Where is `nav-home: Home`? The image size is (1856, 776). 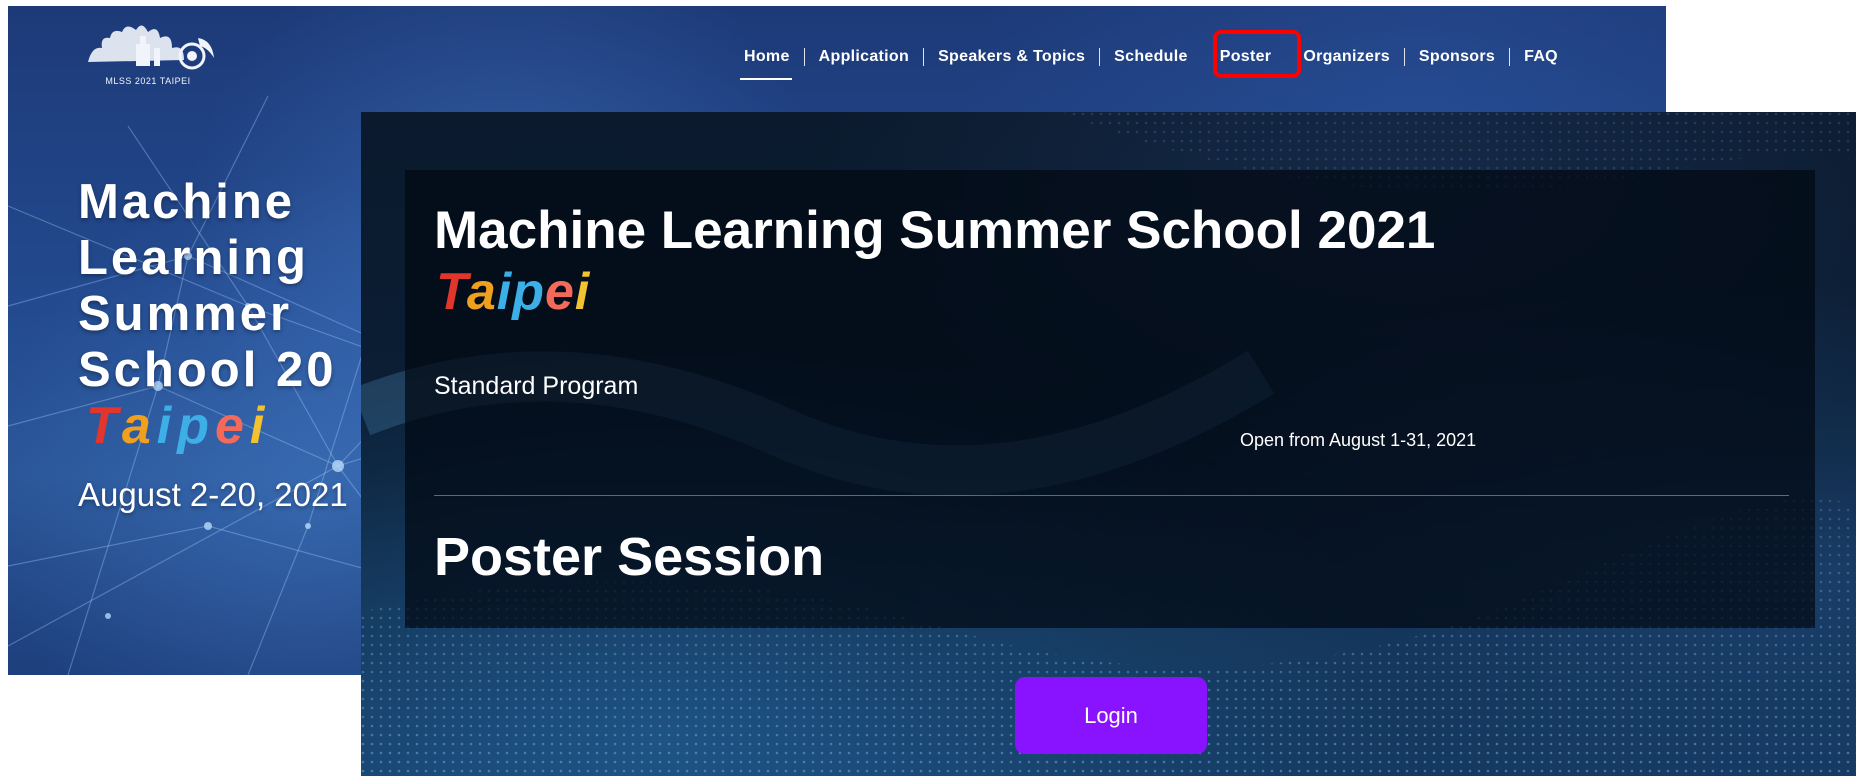
nav-home: Home is located at coordinates (767, 64).